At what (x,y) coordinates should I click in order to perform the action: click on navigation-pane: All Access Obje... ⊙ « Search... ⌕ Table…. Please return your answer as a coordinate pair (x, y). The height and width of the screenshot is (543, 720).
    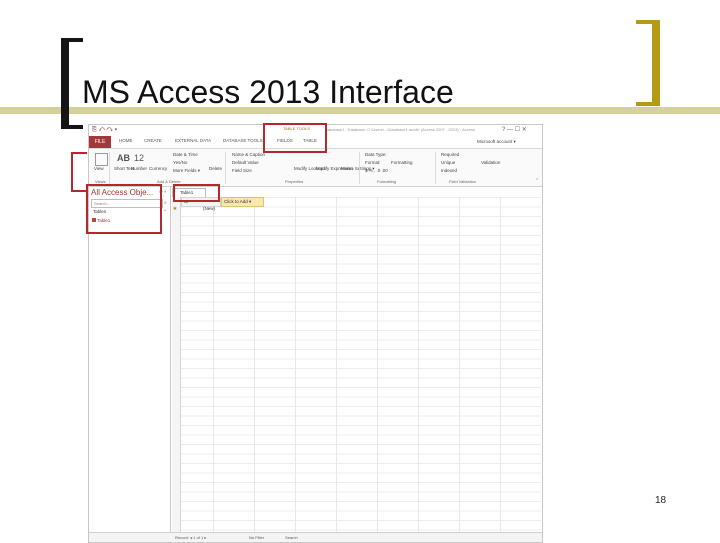
    Looking at the image, I should click on (130, 364).